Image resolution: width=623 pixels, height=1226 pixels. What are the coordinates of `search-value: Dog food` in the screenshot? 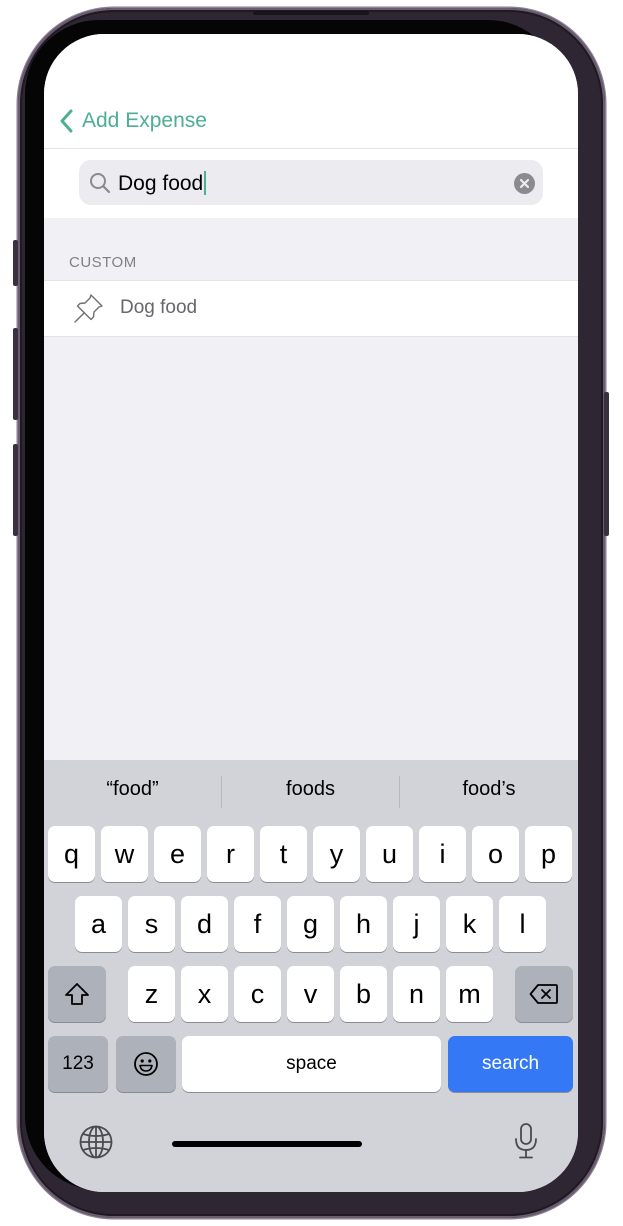 It's located at (161, 183).